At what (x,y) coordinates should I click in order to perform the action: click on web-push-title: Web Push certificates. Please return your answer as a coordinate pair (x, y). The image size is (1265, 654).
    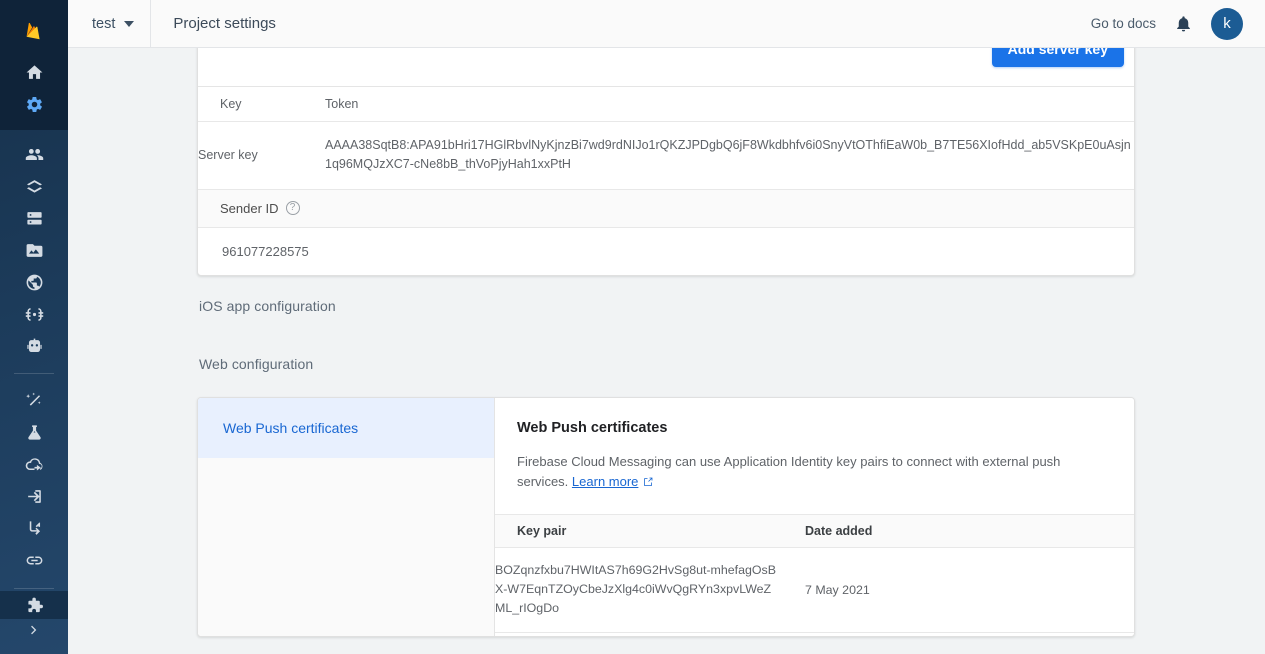
    Looking at the image, I should click on (592, 427).